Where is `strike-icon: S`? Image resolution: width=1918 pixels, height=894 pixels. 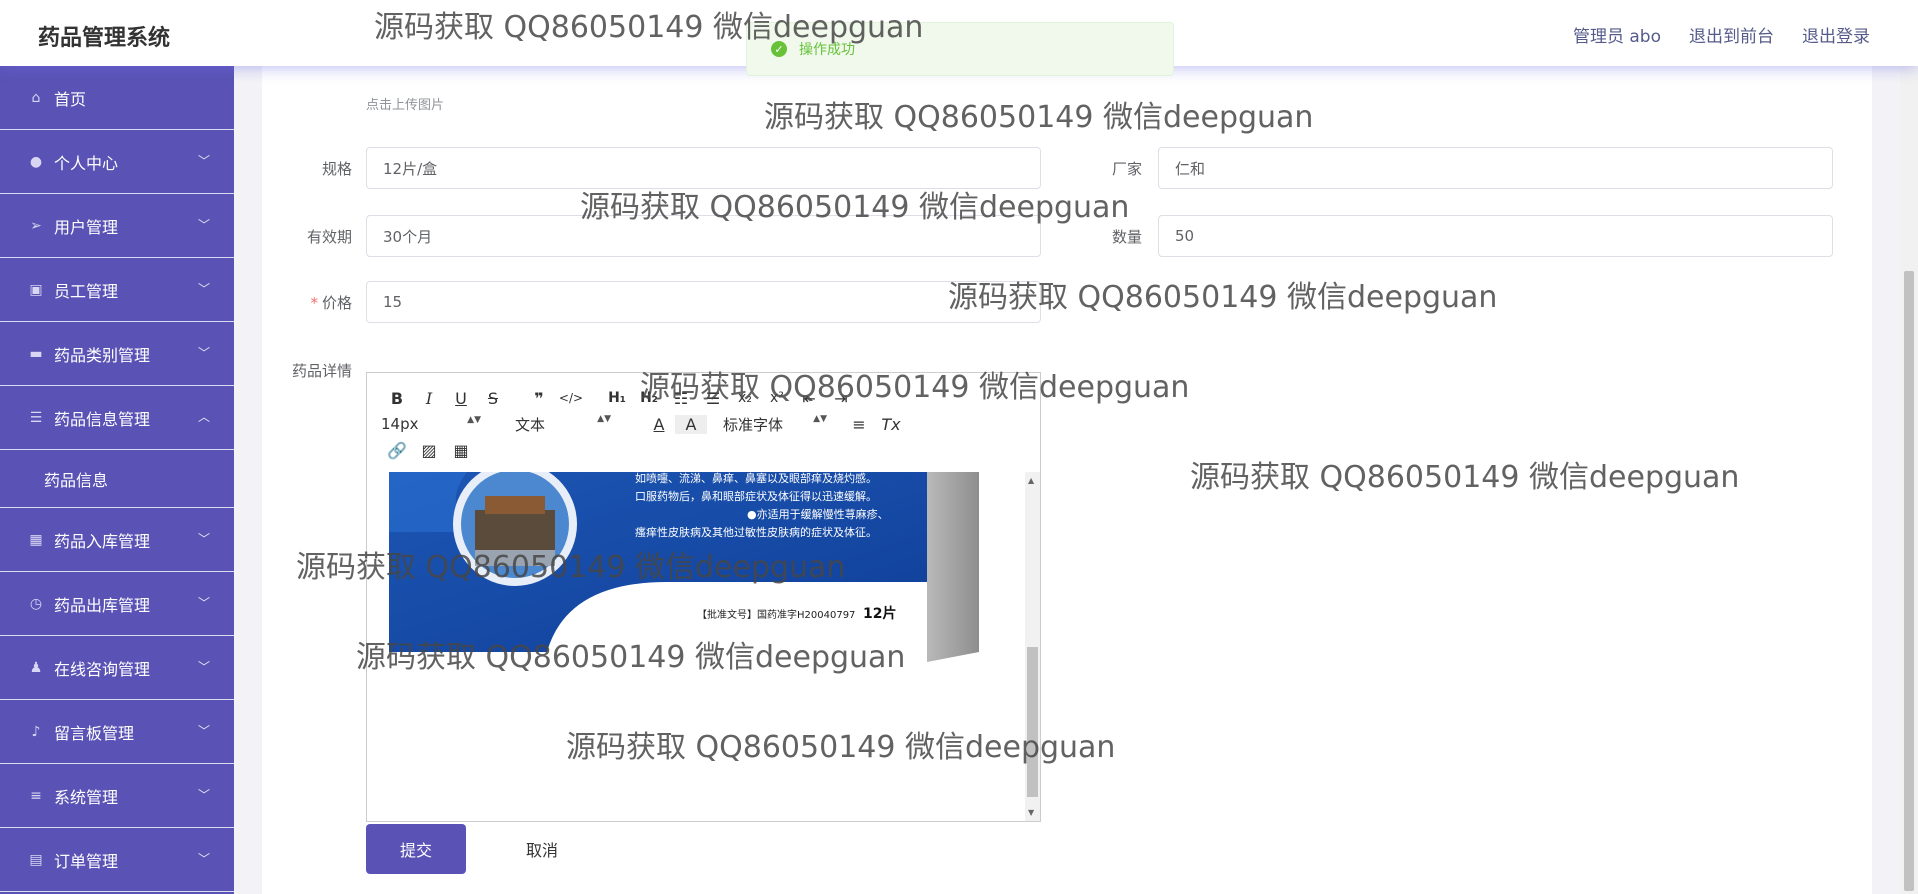 strike-icon: S is located at coordinates (493, 398).